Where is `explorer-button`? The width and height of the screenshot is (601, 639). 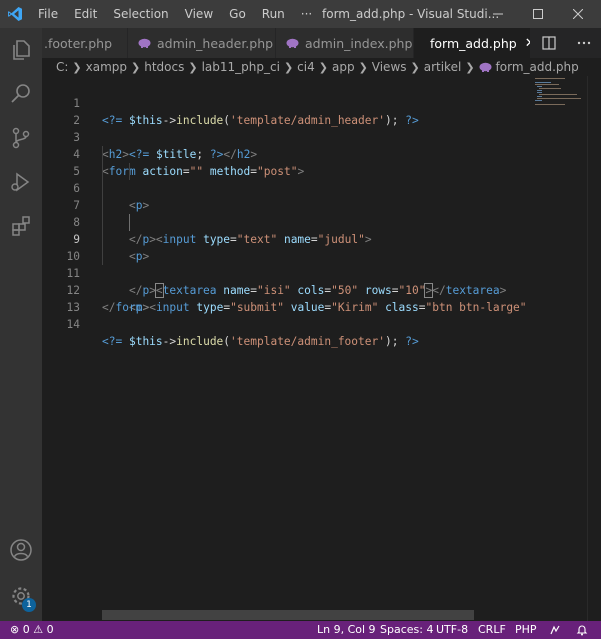 explorer-button is located at coordinates (21, 50).